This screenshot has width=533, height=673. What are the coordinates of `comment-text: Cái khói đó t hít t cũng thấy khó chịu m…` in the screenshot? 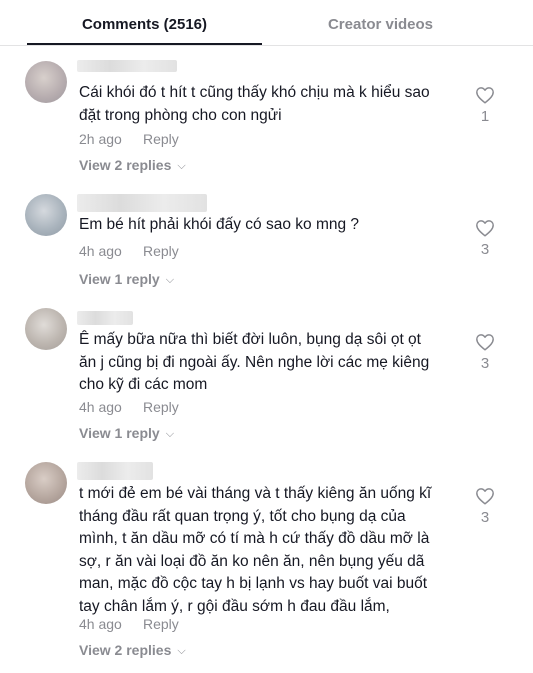 It's located at (254, 104).